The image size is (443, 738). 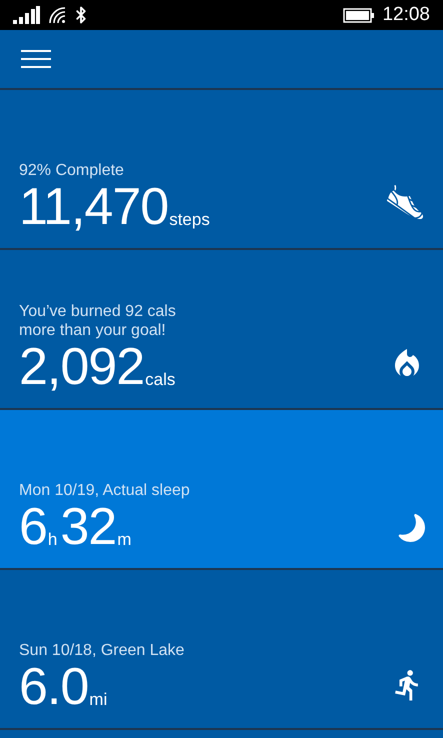 I want to click on moon-icon, so click(x=411, y=528).